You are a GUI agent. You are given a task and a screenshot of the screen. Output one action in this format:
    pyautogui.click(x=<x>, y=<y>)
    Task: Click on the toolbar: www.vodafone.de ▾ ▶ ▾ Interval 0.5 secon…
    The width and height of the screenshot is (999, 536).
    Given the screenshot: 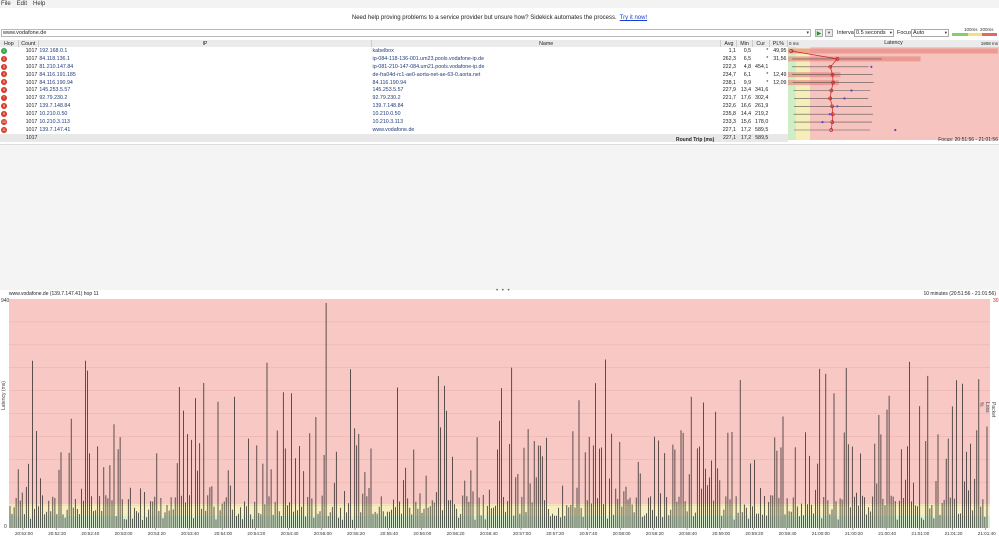 What is the action you would take?
    pyautogui.click(x=499, y=32)
    